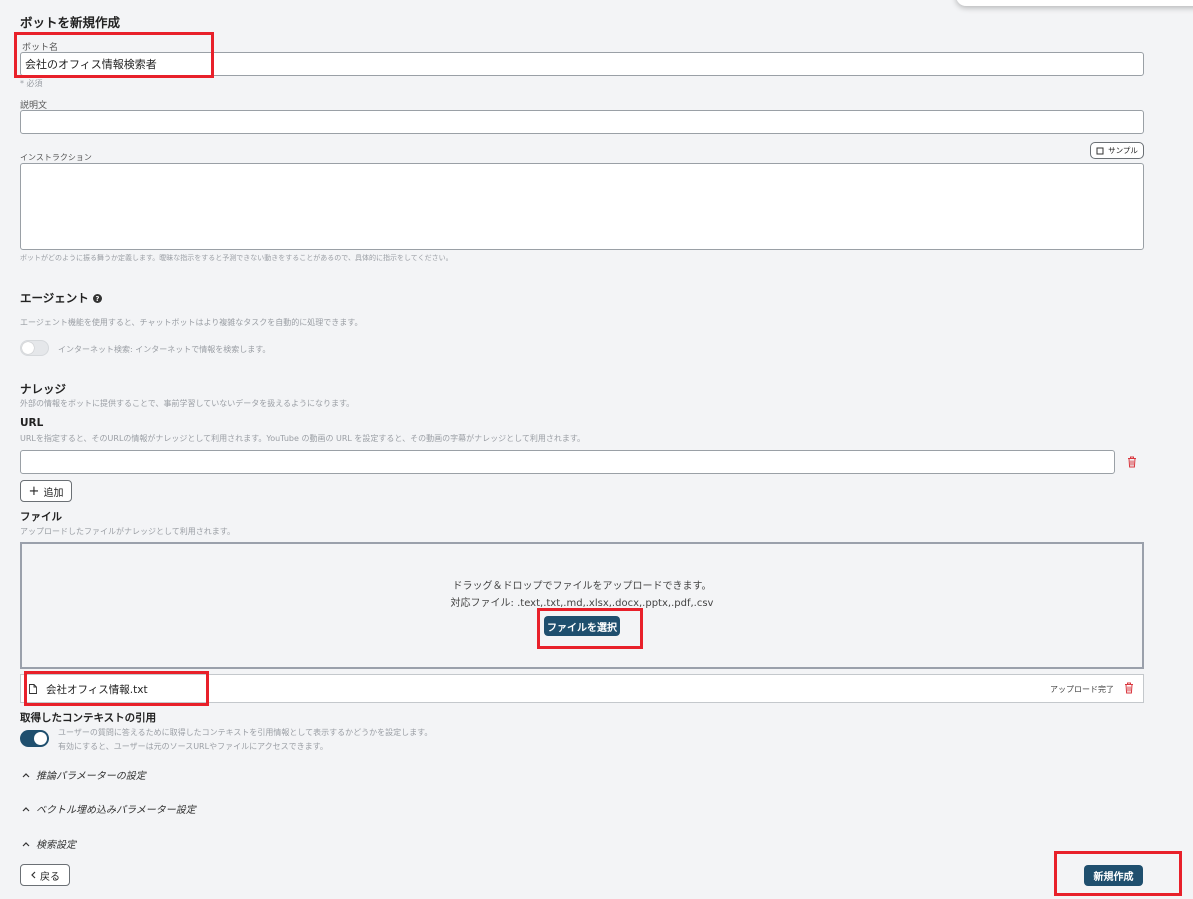  I want to click on highlight-select-file, so click(590, 628).